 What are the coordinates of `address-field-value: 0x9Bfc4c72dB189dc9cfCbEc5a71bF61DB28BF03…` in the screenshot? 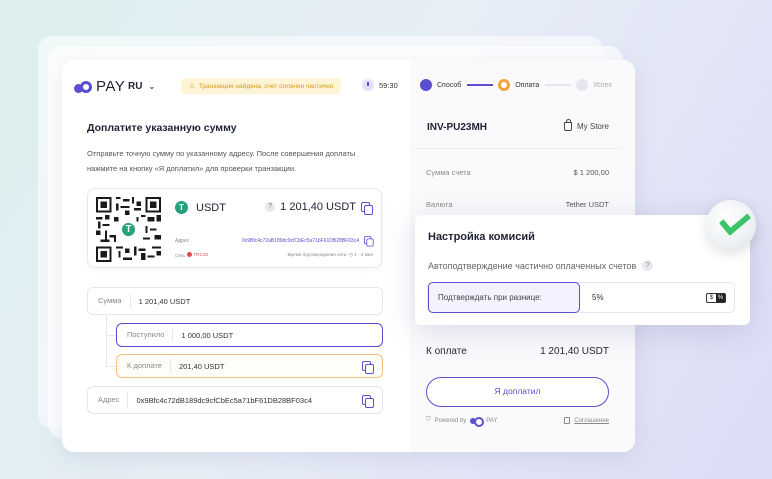 It's located at (224, 400).